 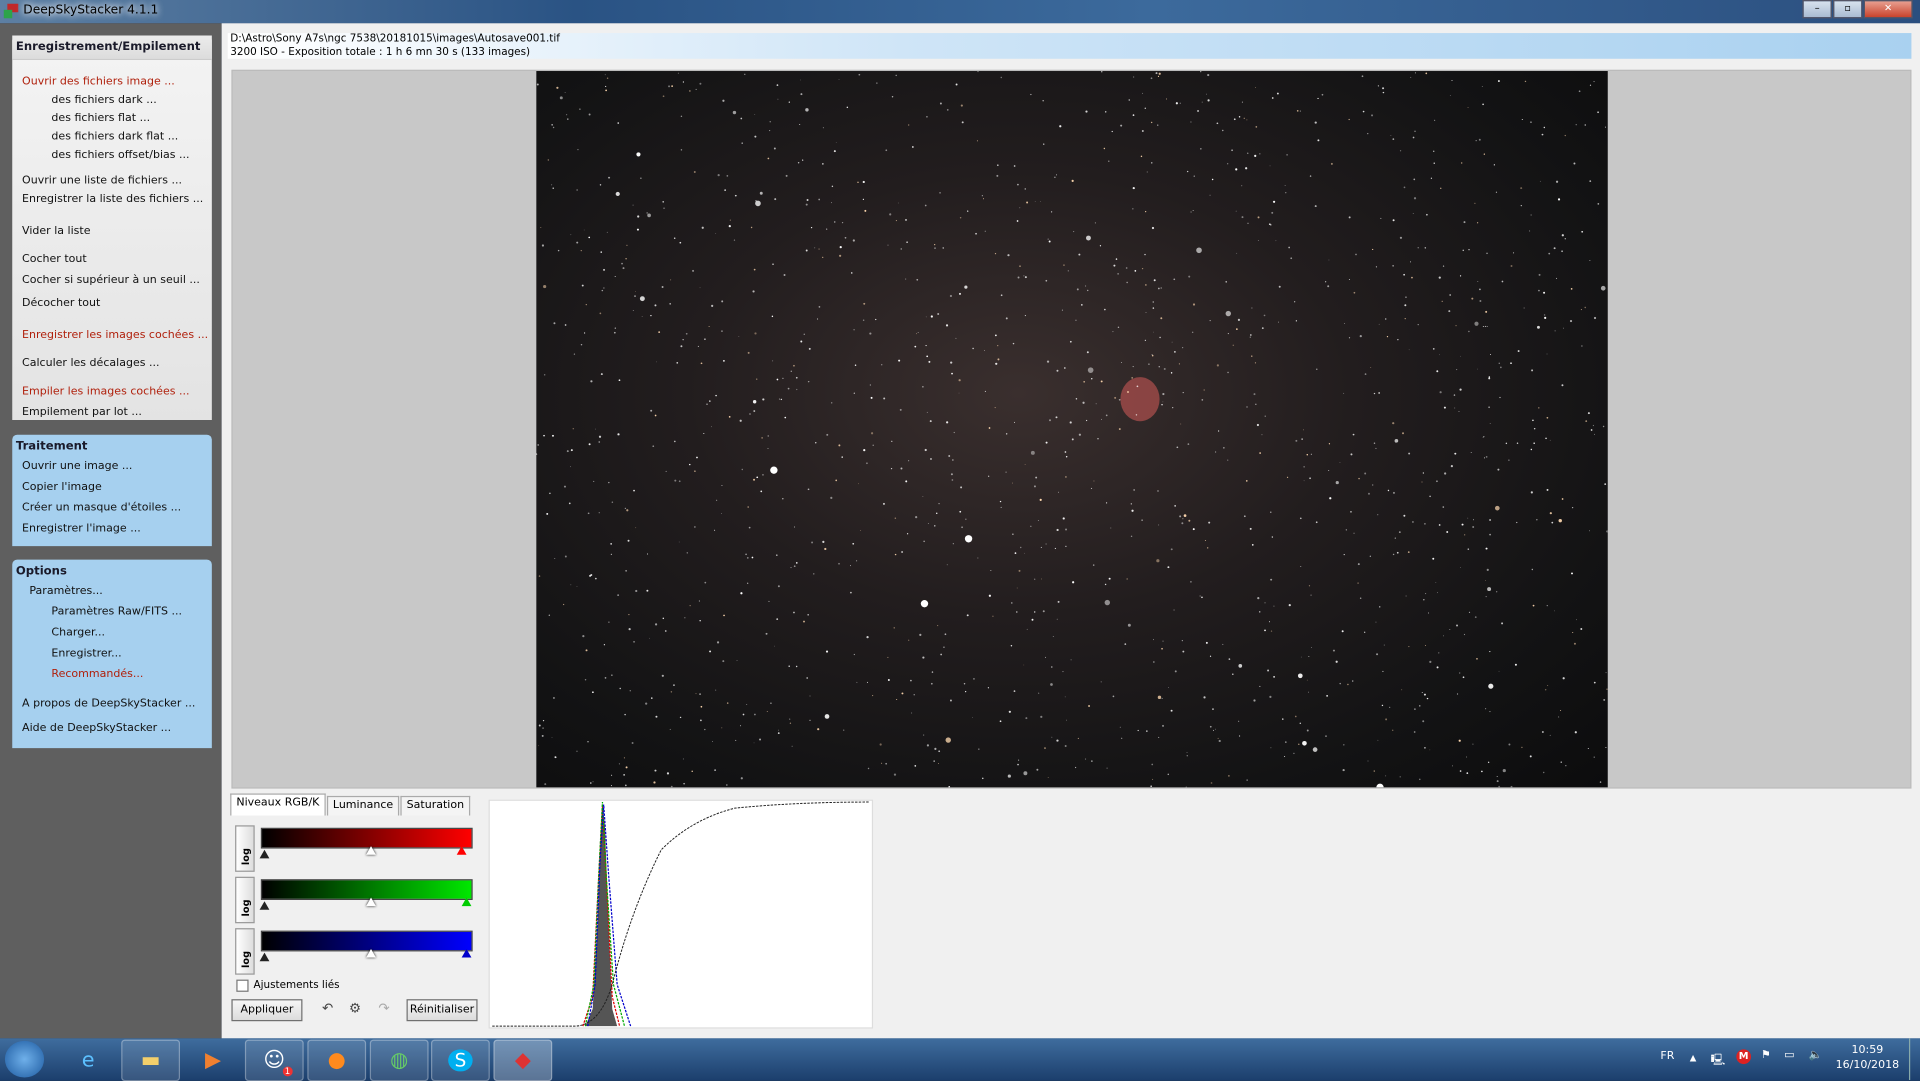 What do you see at coordinates (61, 304) in the screenshot?
I see `sidebar-item: Décocher tout` at bounding box center [61, 304].